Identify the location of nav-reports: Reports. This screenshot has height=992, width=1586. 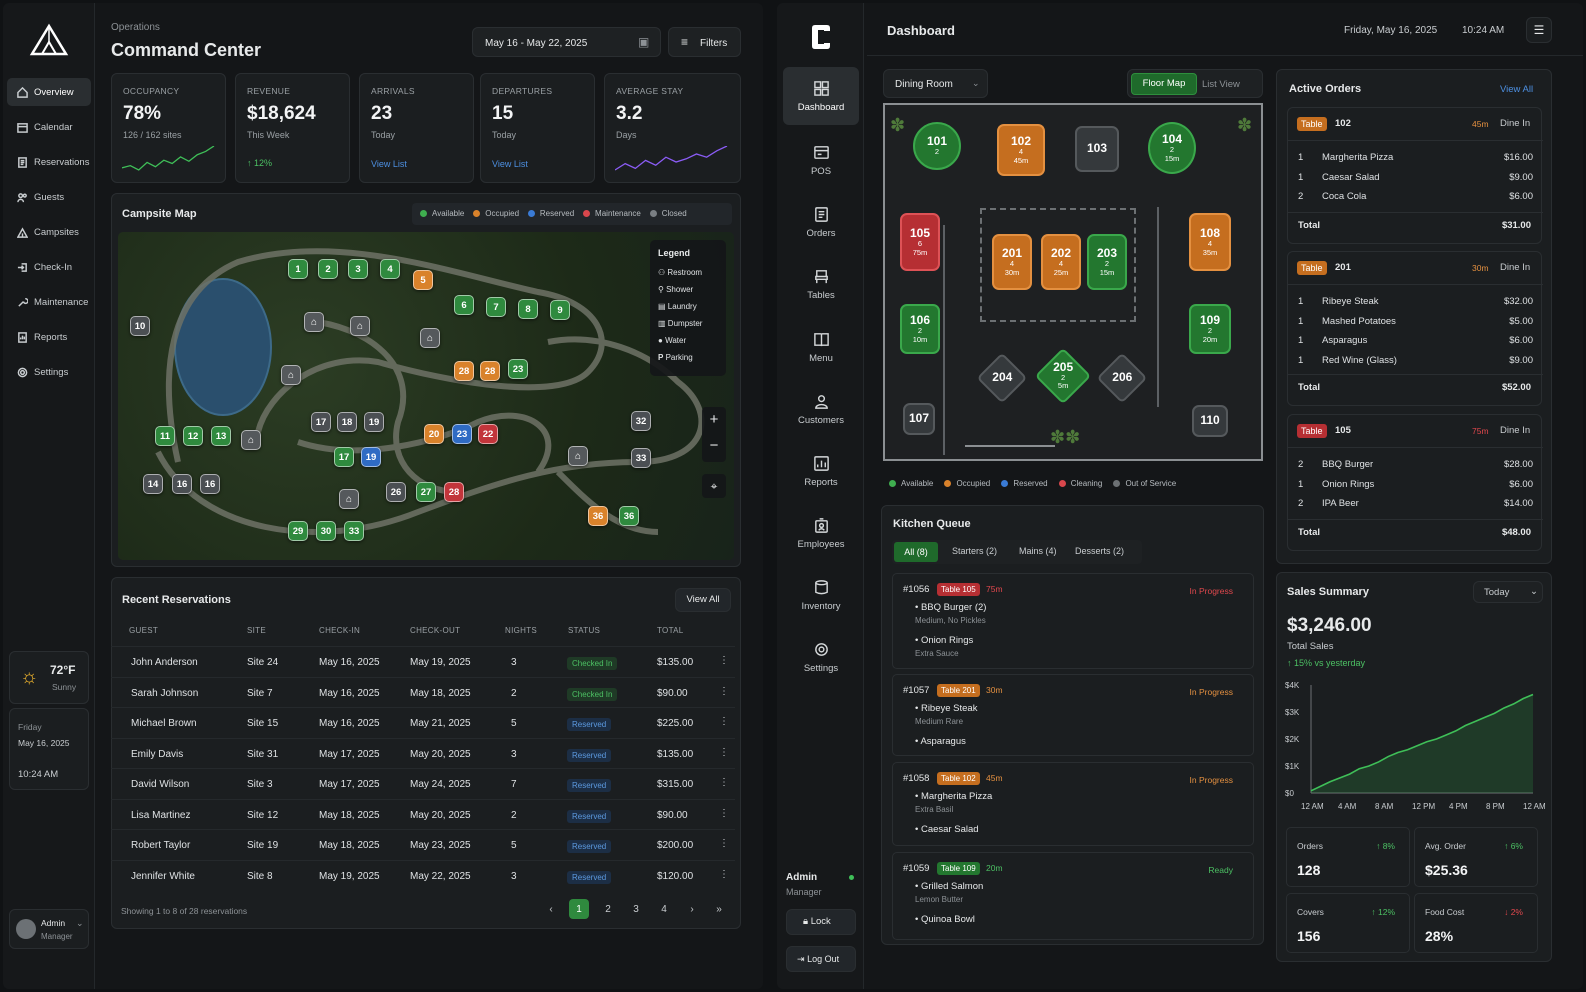
(49, 337).